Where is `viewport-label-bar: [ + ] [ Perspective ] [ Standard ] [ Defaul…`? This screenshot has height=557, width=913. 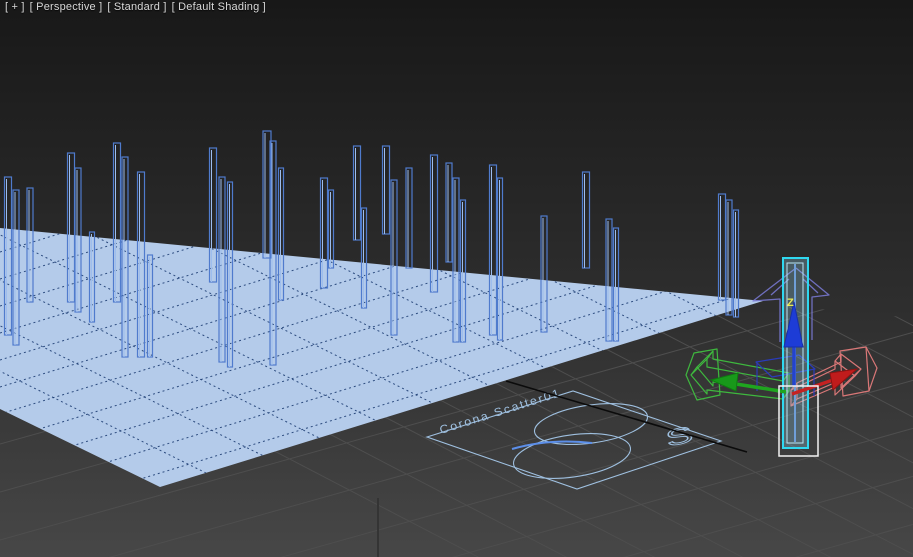
viewport-label-bar: [ + ] [ Perspective ] [ Standard ] [ Defaul… is located at coordinates (138, 7).